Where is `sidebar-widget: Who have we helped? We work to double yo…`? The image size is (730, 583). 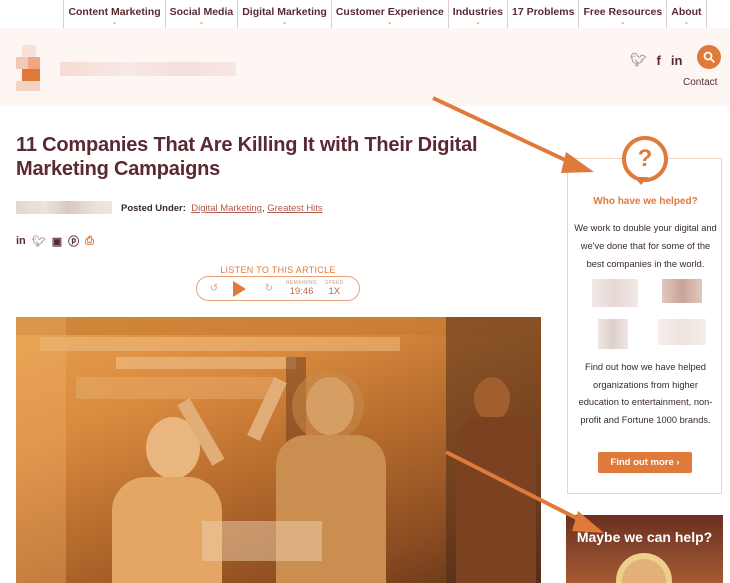 sidebar-widget: Who have we helped? We work to double yo… is located at coordinates (644, 326).